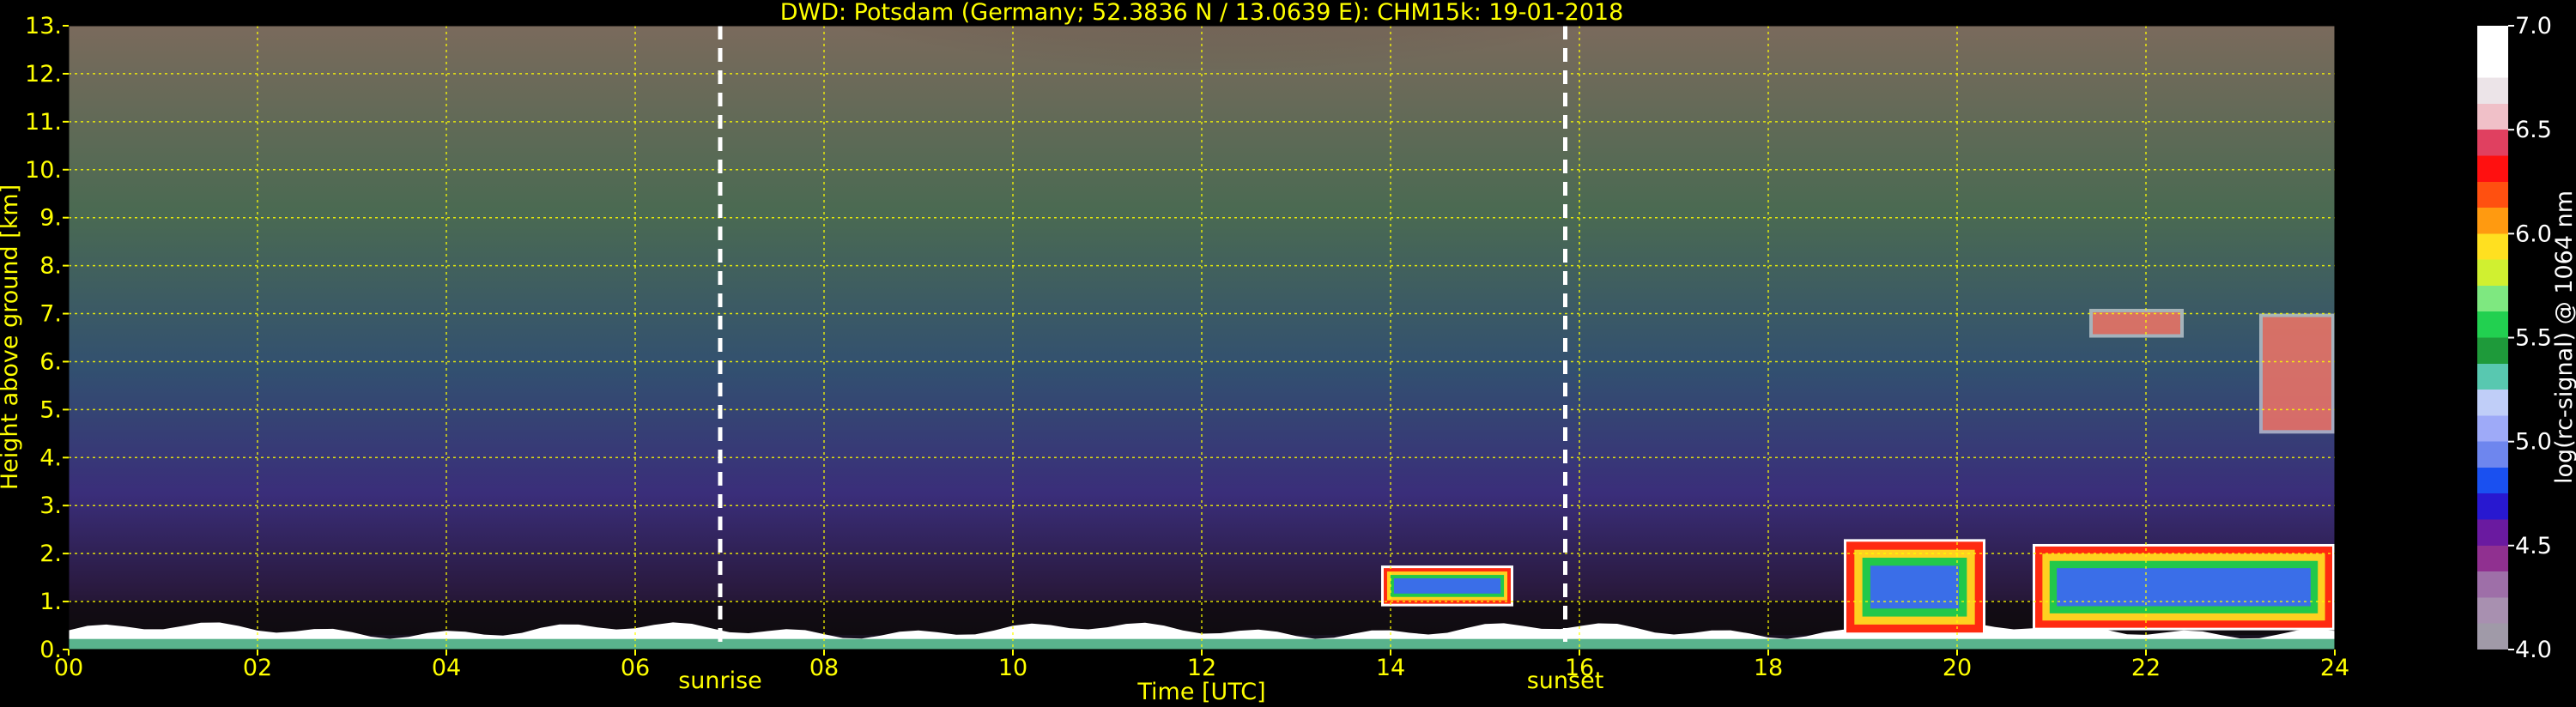  I want to click on x-tick-label: 18, so click(1768, 668).